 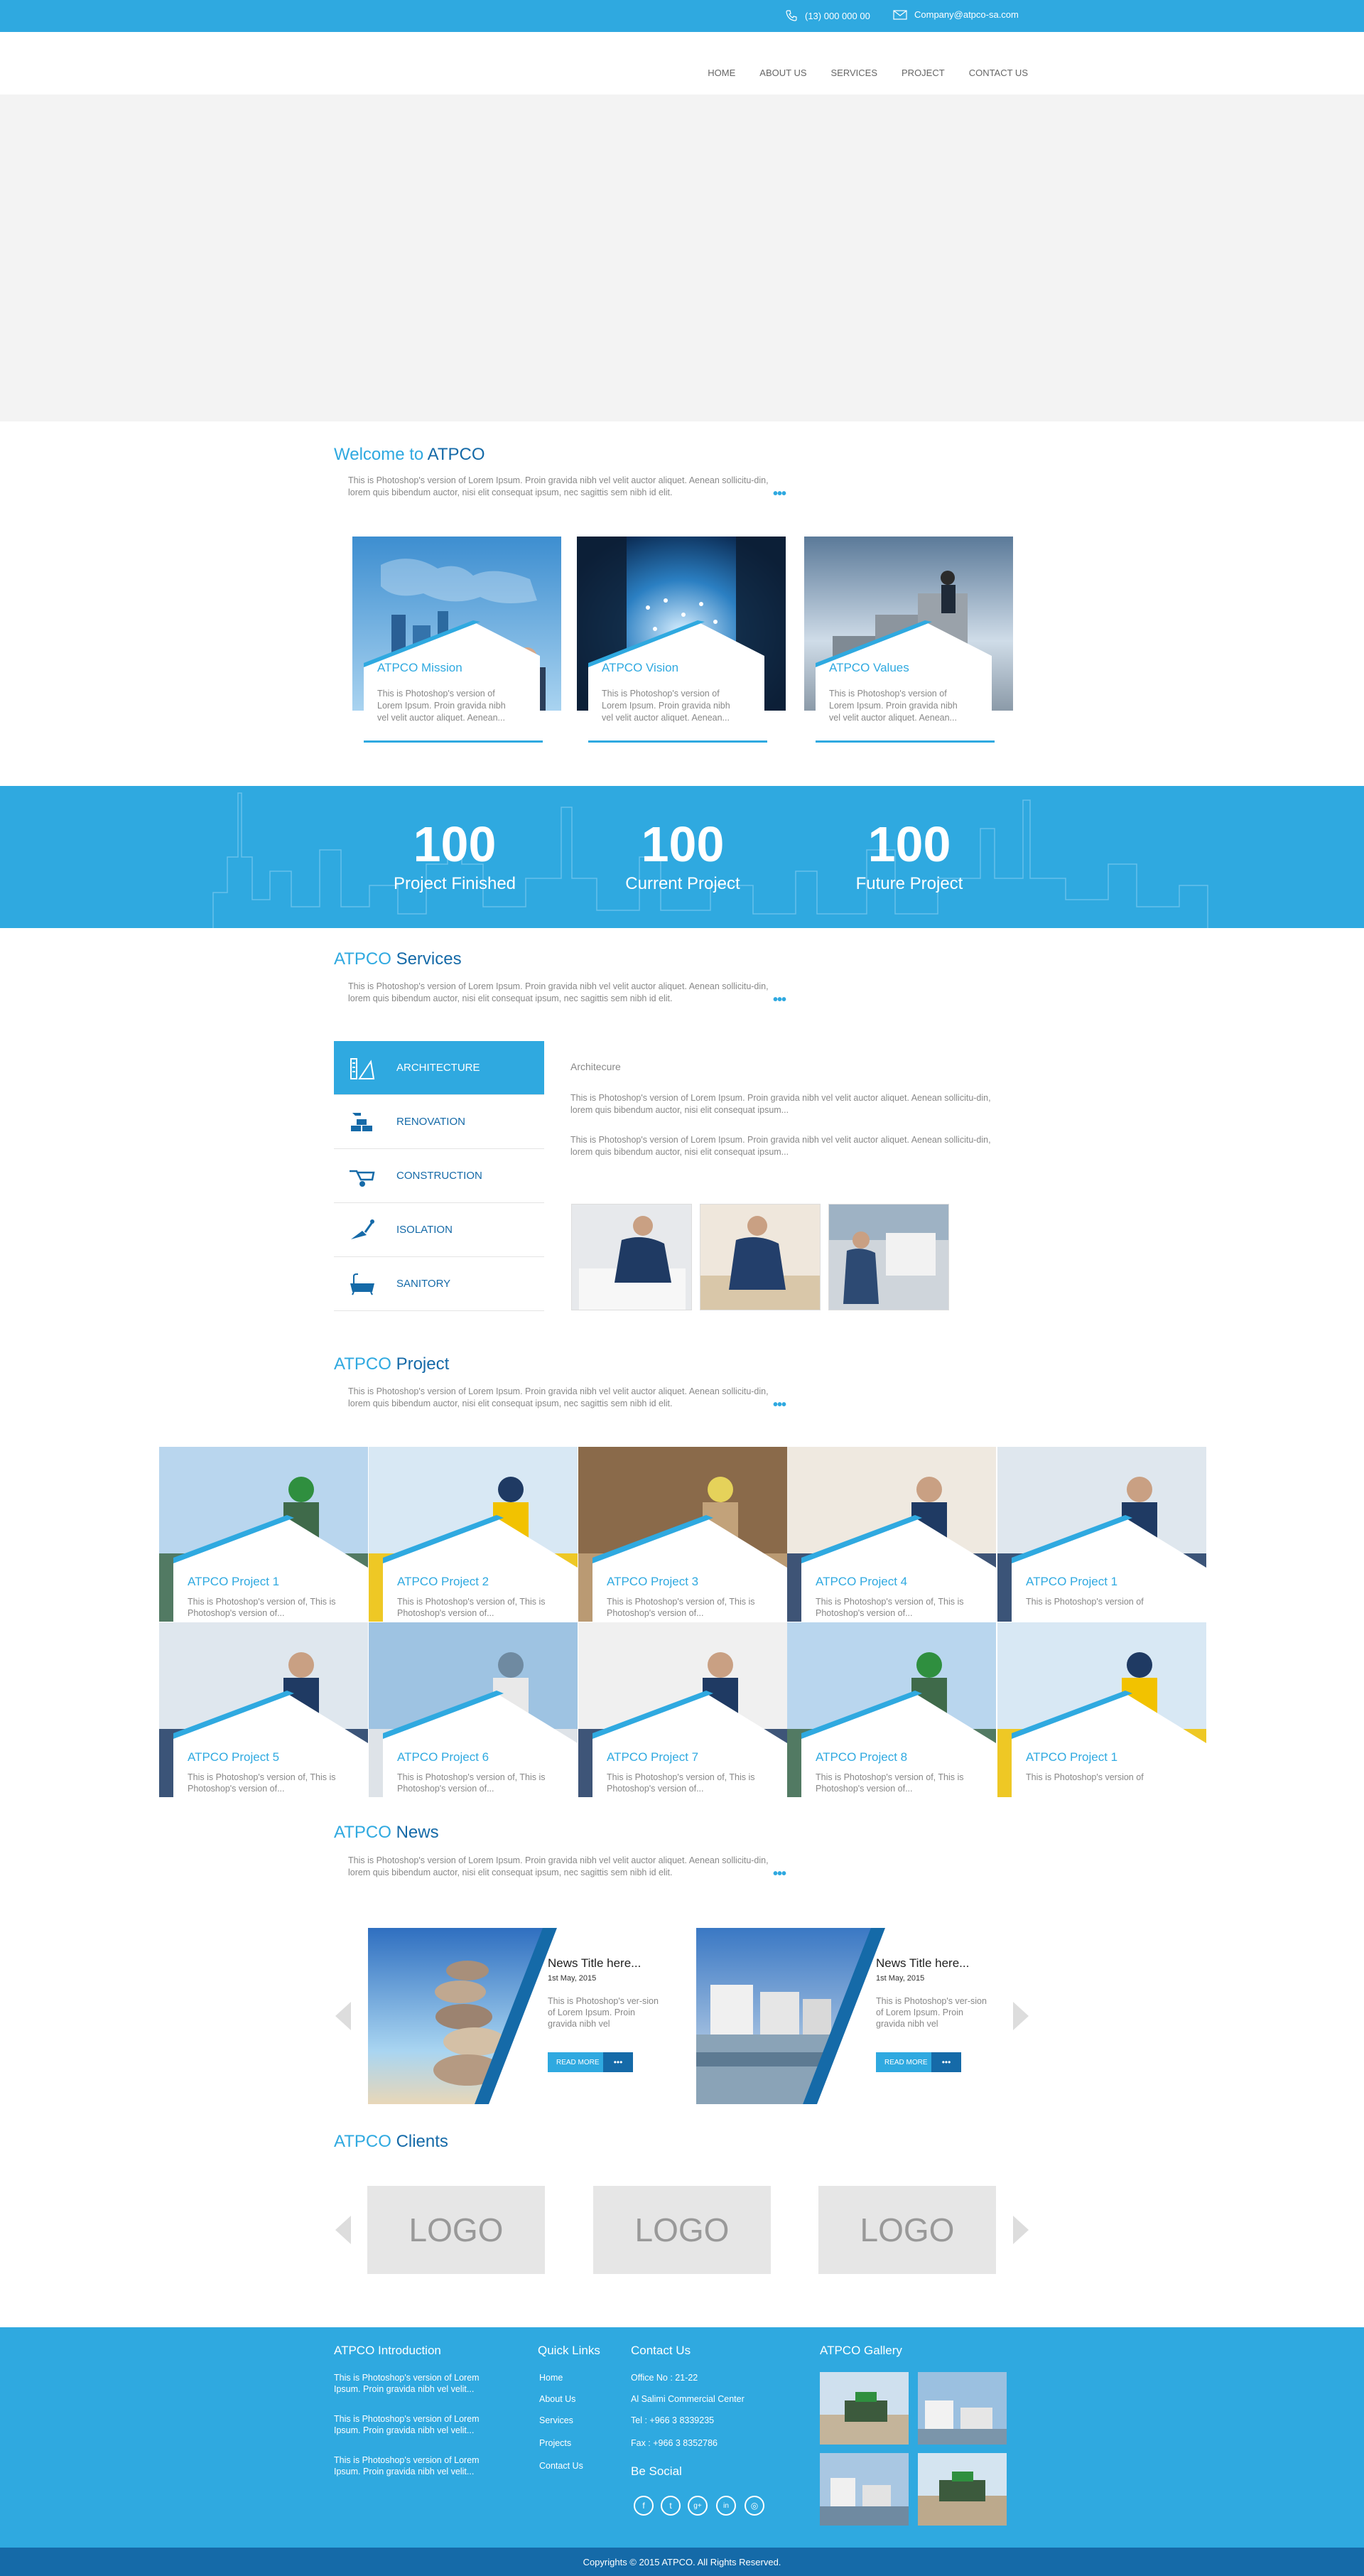 What do you see at coordinates (419, 668) in the screenshot?
I see `card-title: ATPCO Mission` at bounding box center [419, 668].